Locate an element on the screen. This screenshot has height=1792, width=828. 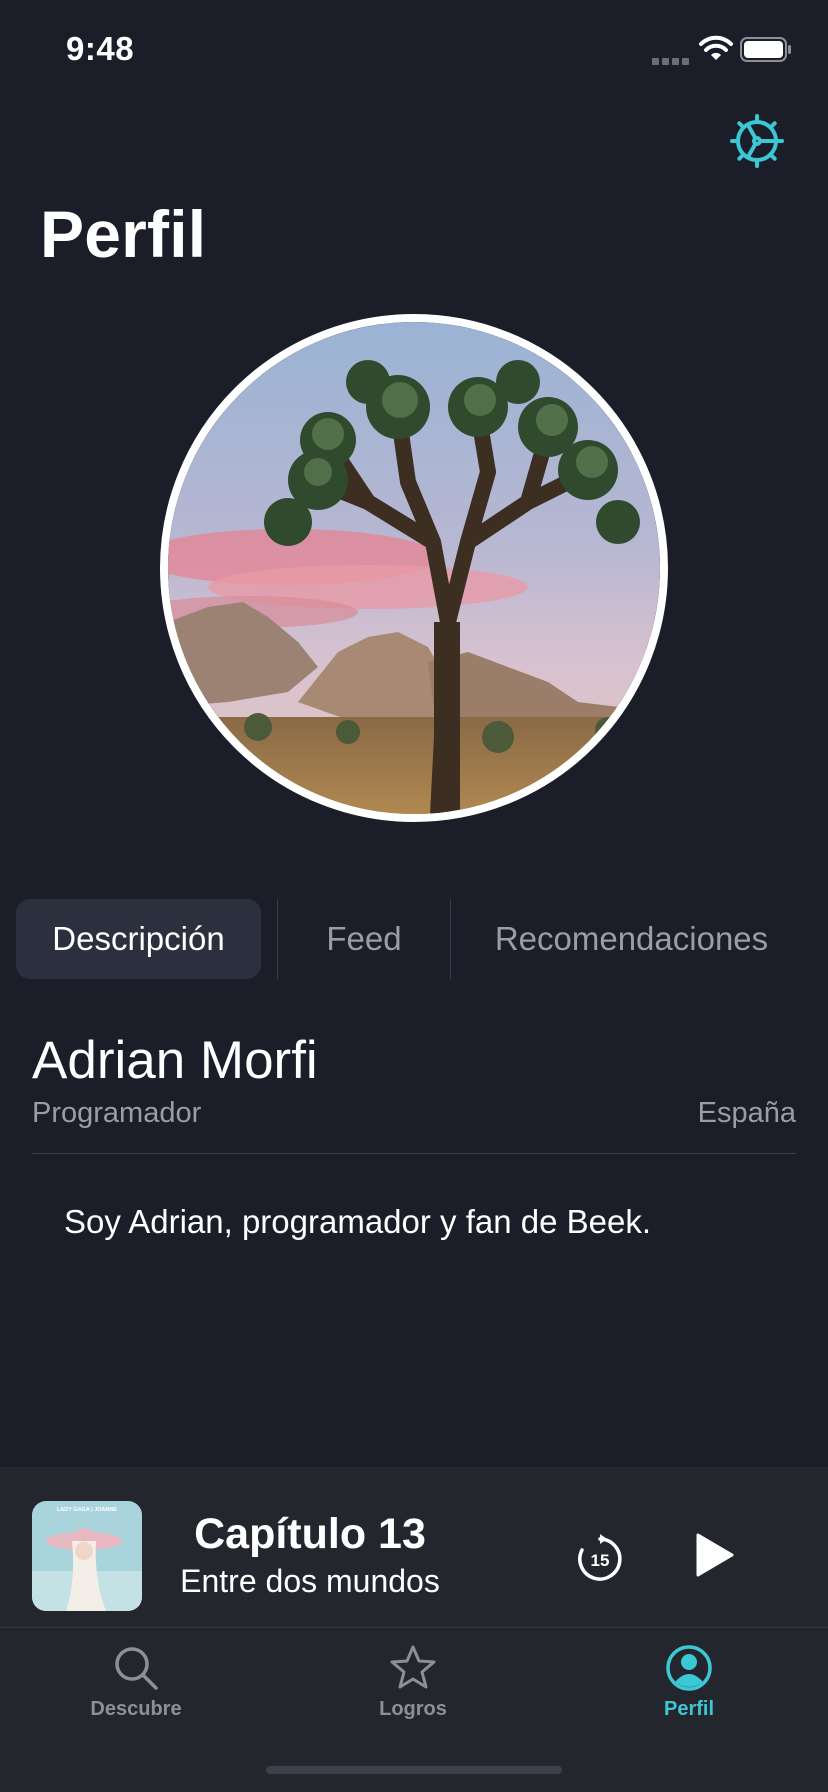
skip-seconds: 15 is located at coordinates (600, 1560).